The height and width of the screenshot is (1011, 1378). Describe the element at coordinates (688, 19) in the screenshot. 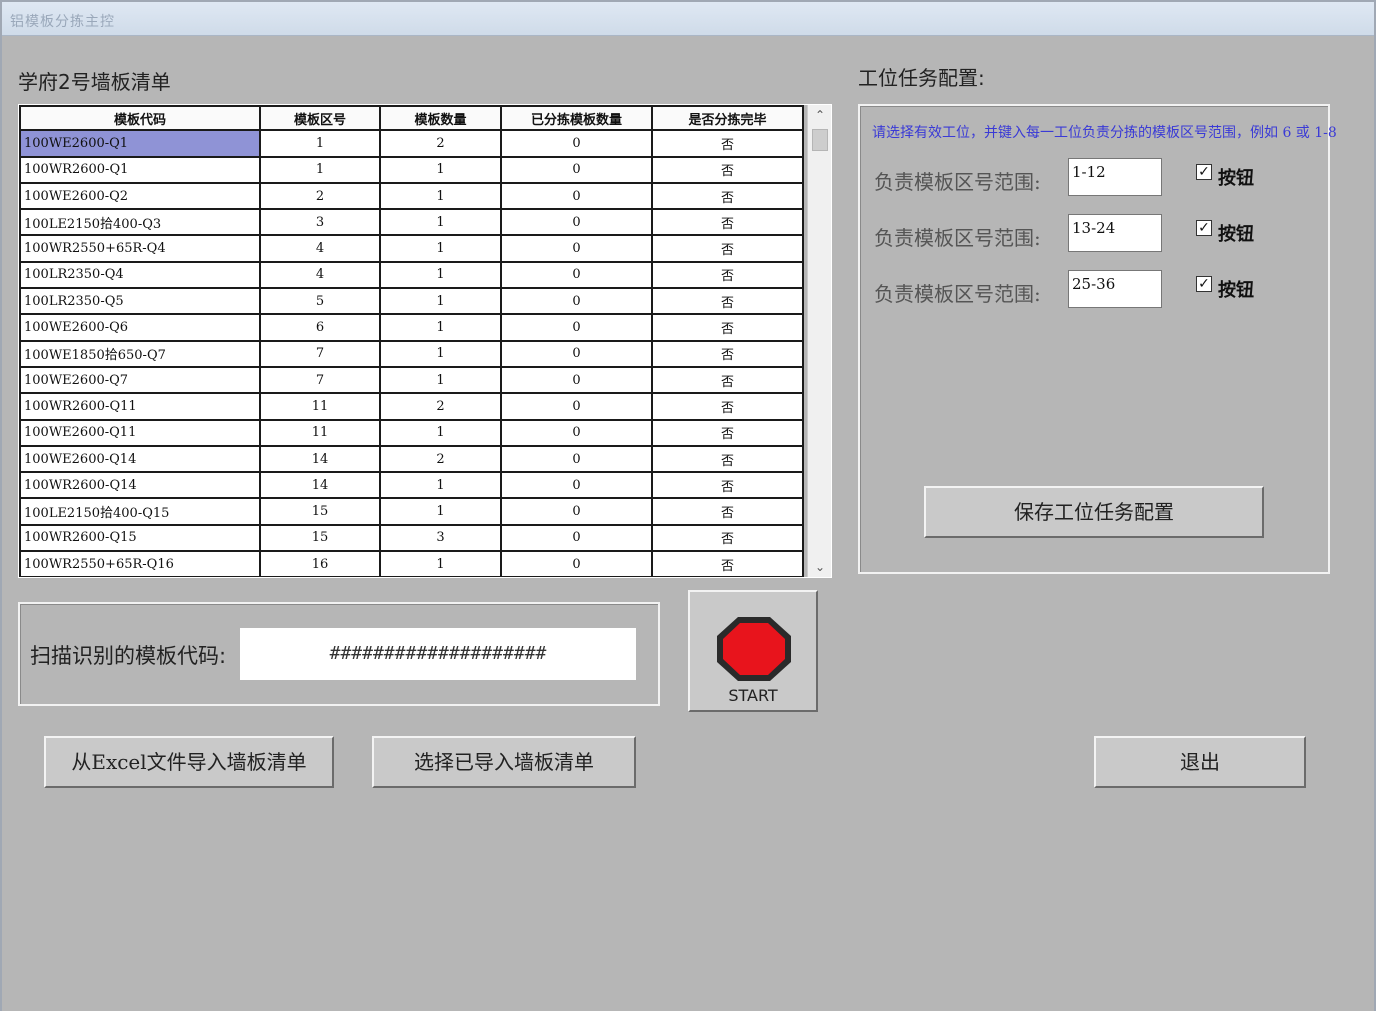

I see `title-bar: 铝模板分拣主控` at that location.